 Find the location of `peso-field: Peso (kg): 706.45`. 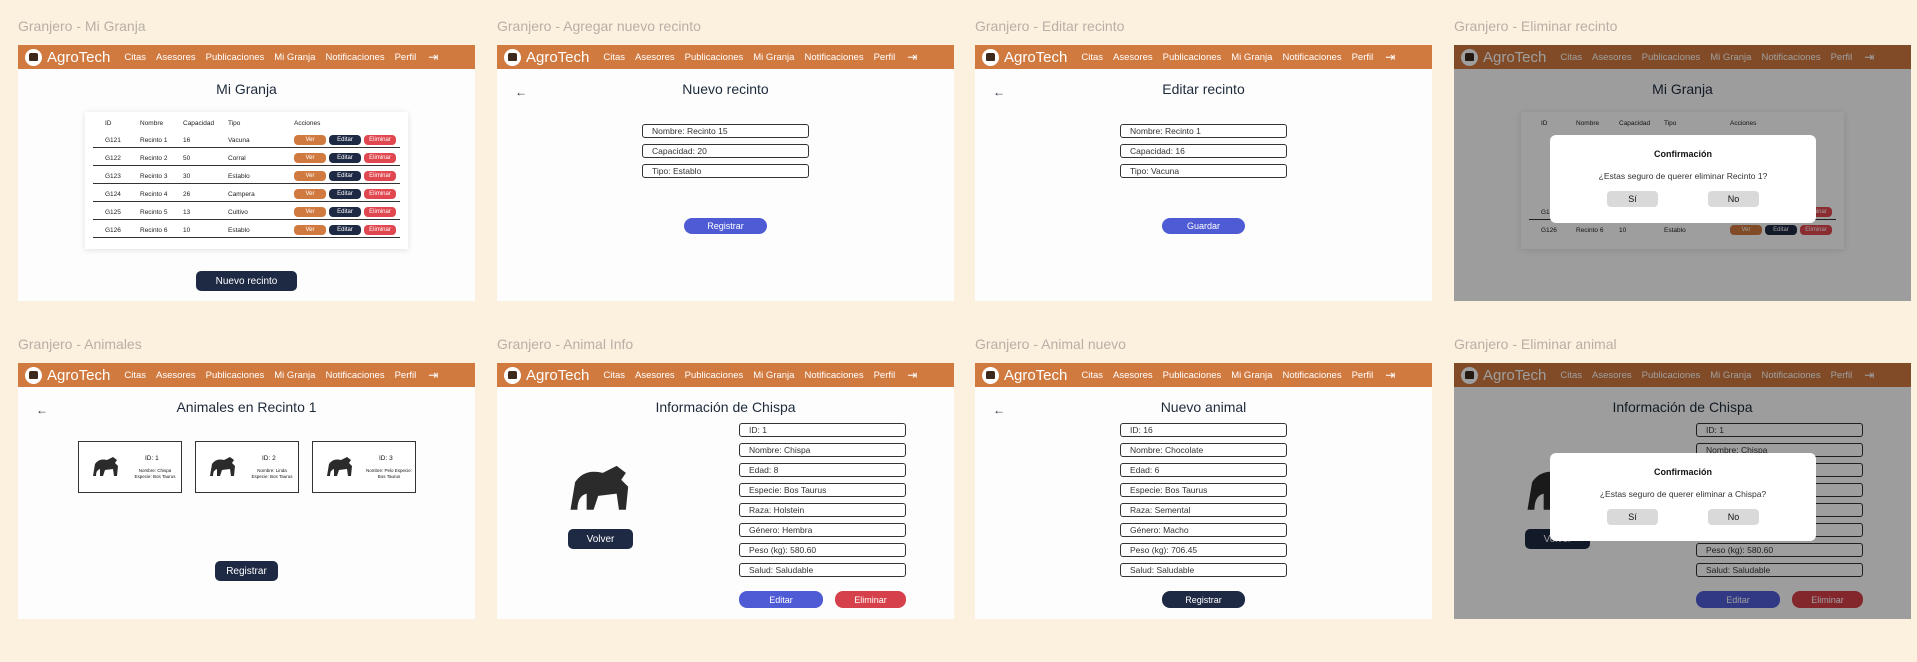

peso-field: Peso (kg): 706.45 is located at coordinates (1203, 550).